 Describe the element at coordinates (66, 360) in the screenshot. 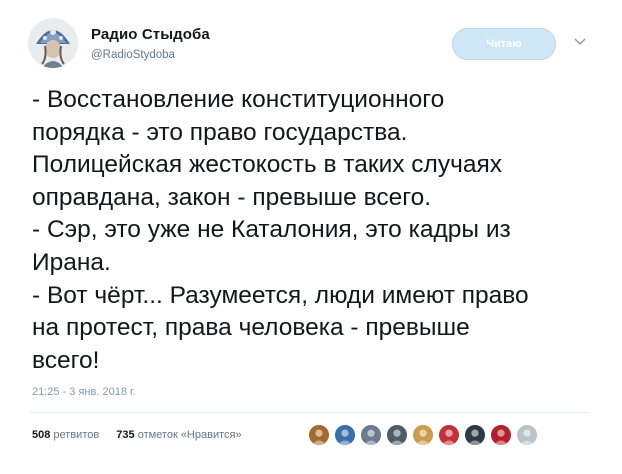

I see `tweet-line: всего!` at that location.